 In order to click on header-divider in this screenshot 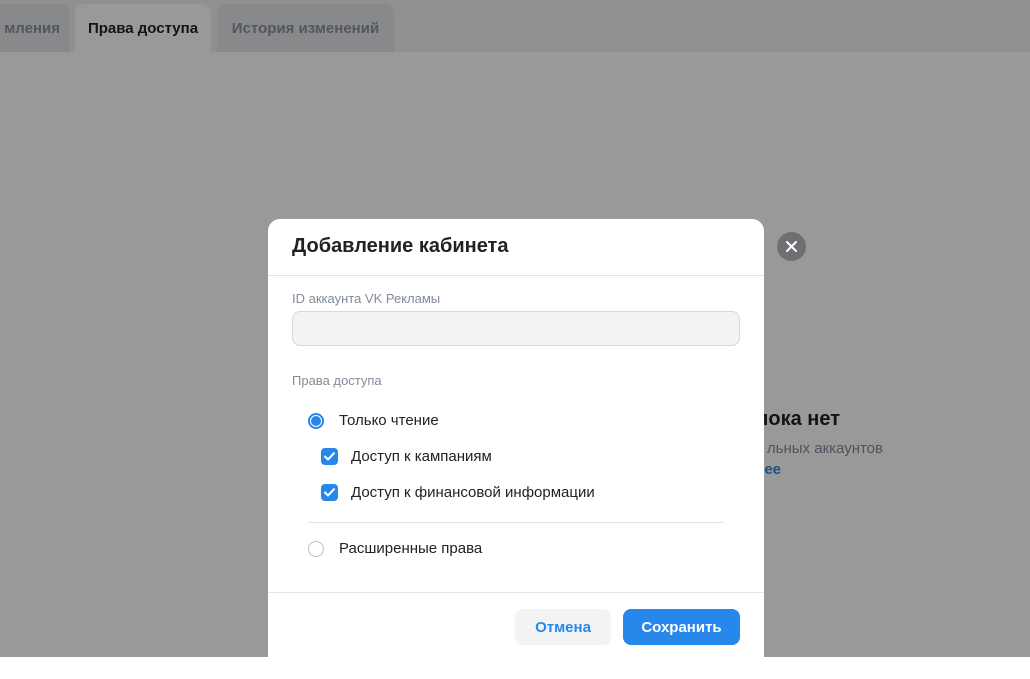, I will do `click(516, 275)`.